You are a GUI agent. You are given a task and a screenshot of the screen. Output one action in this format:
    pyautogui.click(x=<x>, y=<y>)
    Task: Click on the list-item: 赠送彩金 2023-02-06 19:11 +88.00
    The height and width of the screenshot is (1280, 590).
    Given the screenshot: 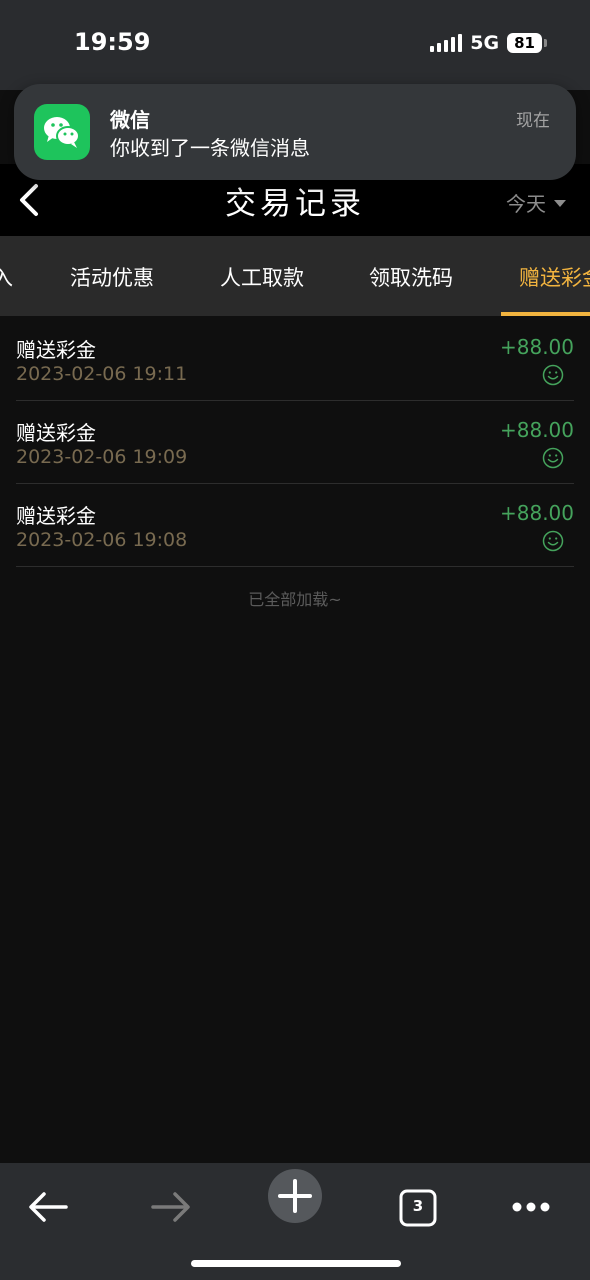 What is the action you would take?
    pyautogui.click(x=295, y=359)
    